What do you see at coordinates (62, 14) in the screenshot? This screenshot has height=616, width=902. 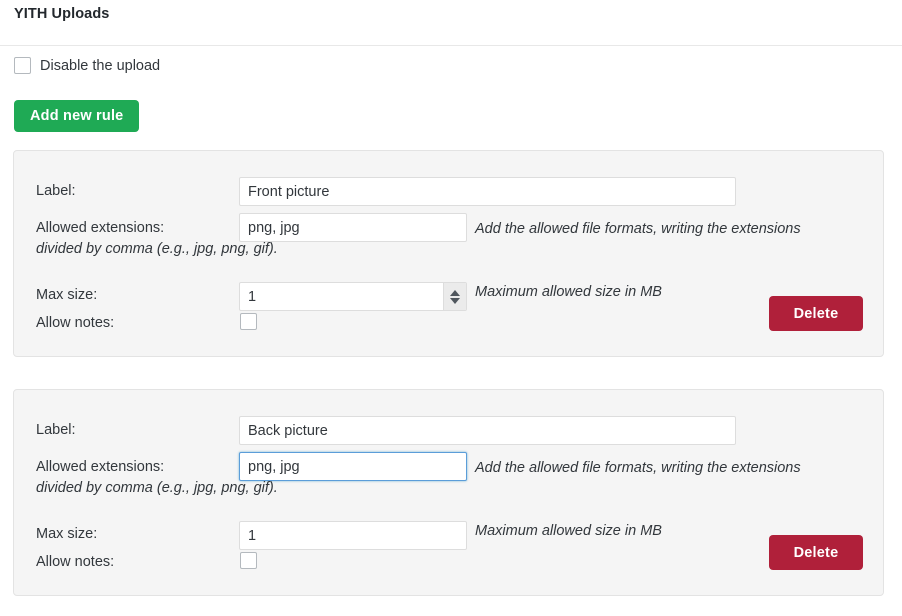 I see `page-title: YITH Uploads` at bounding box center [62, 14].